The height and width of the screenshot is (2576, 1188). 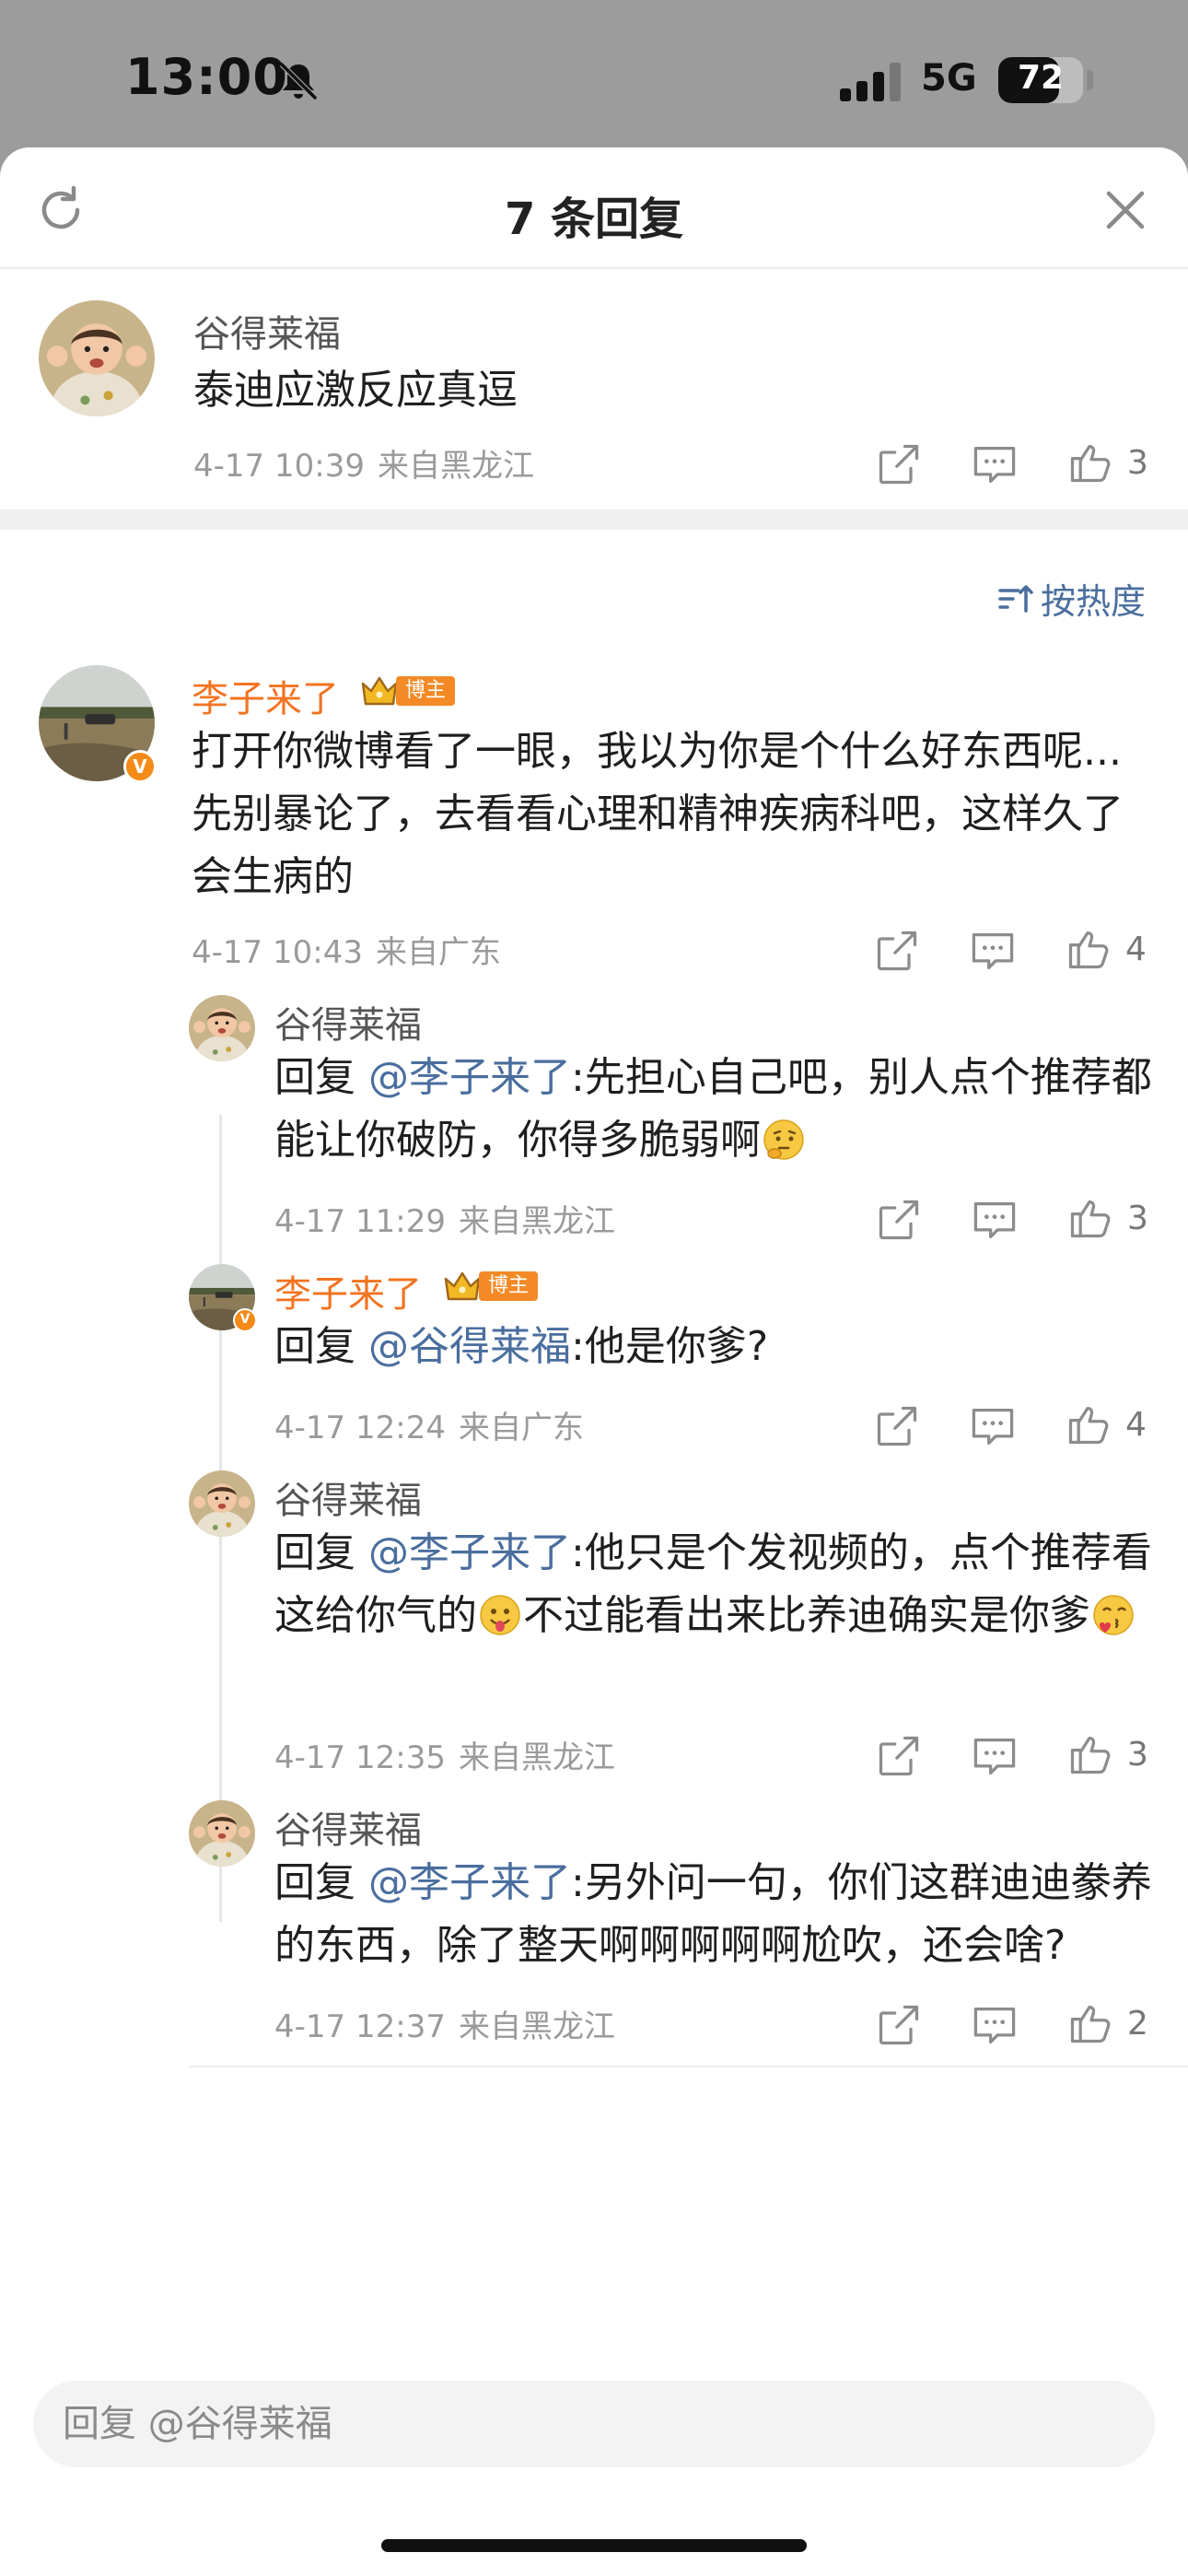 I want to click on thinking-emoji-icon, so click(x=784, y=1140).